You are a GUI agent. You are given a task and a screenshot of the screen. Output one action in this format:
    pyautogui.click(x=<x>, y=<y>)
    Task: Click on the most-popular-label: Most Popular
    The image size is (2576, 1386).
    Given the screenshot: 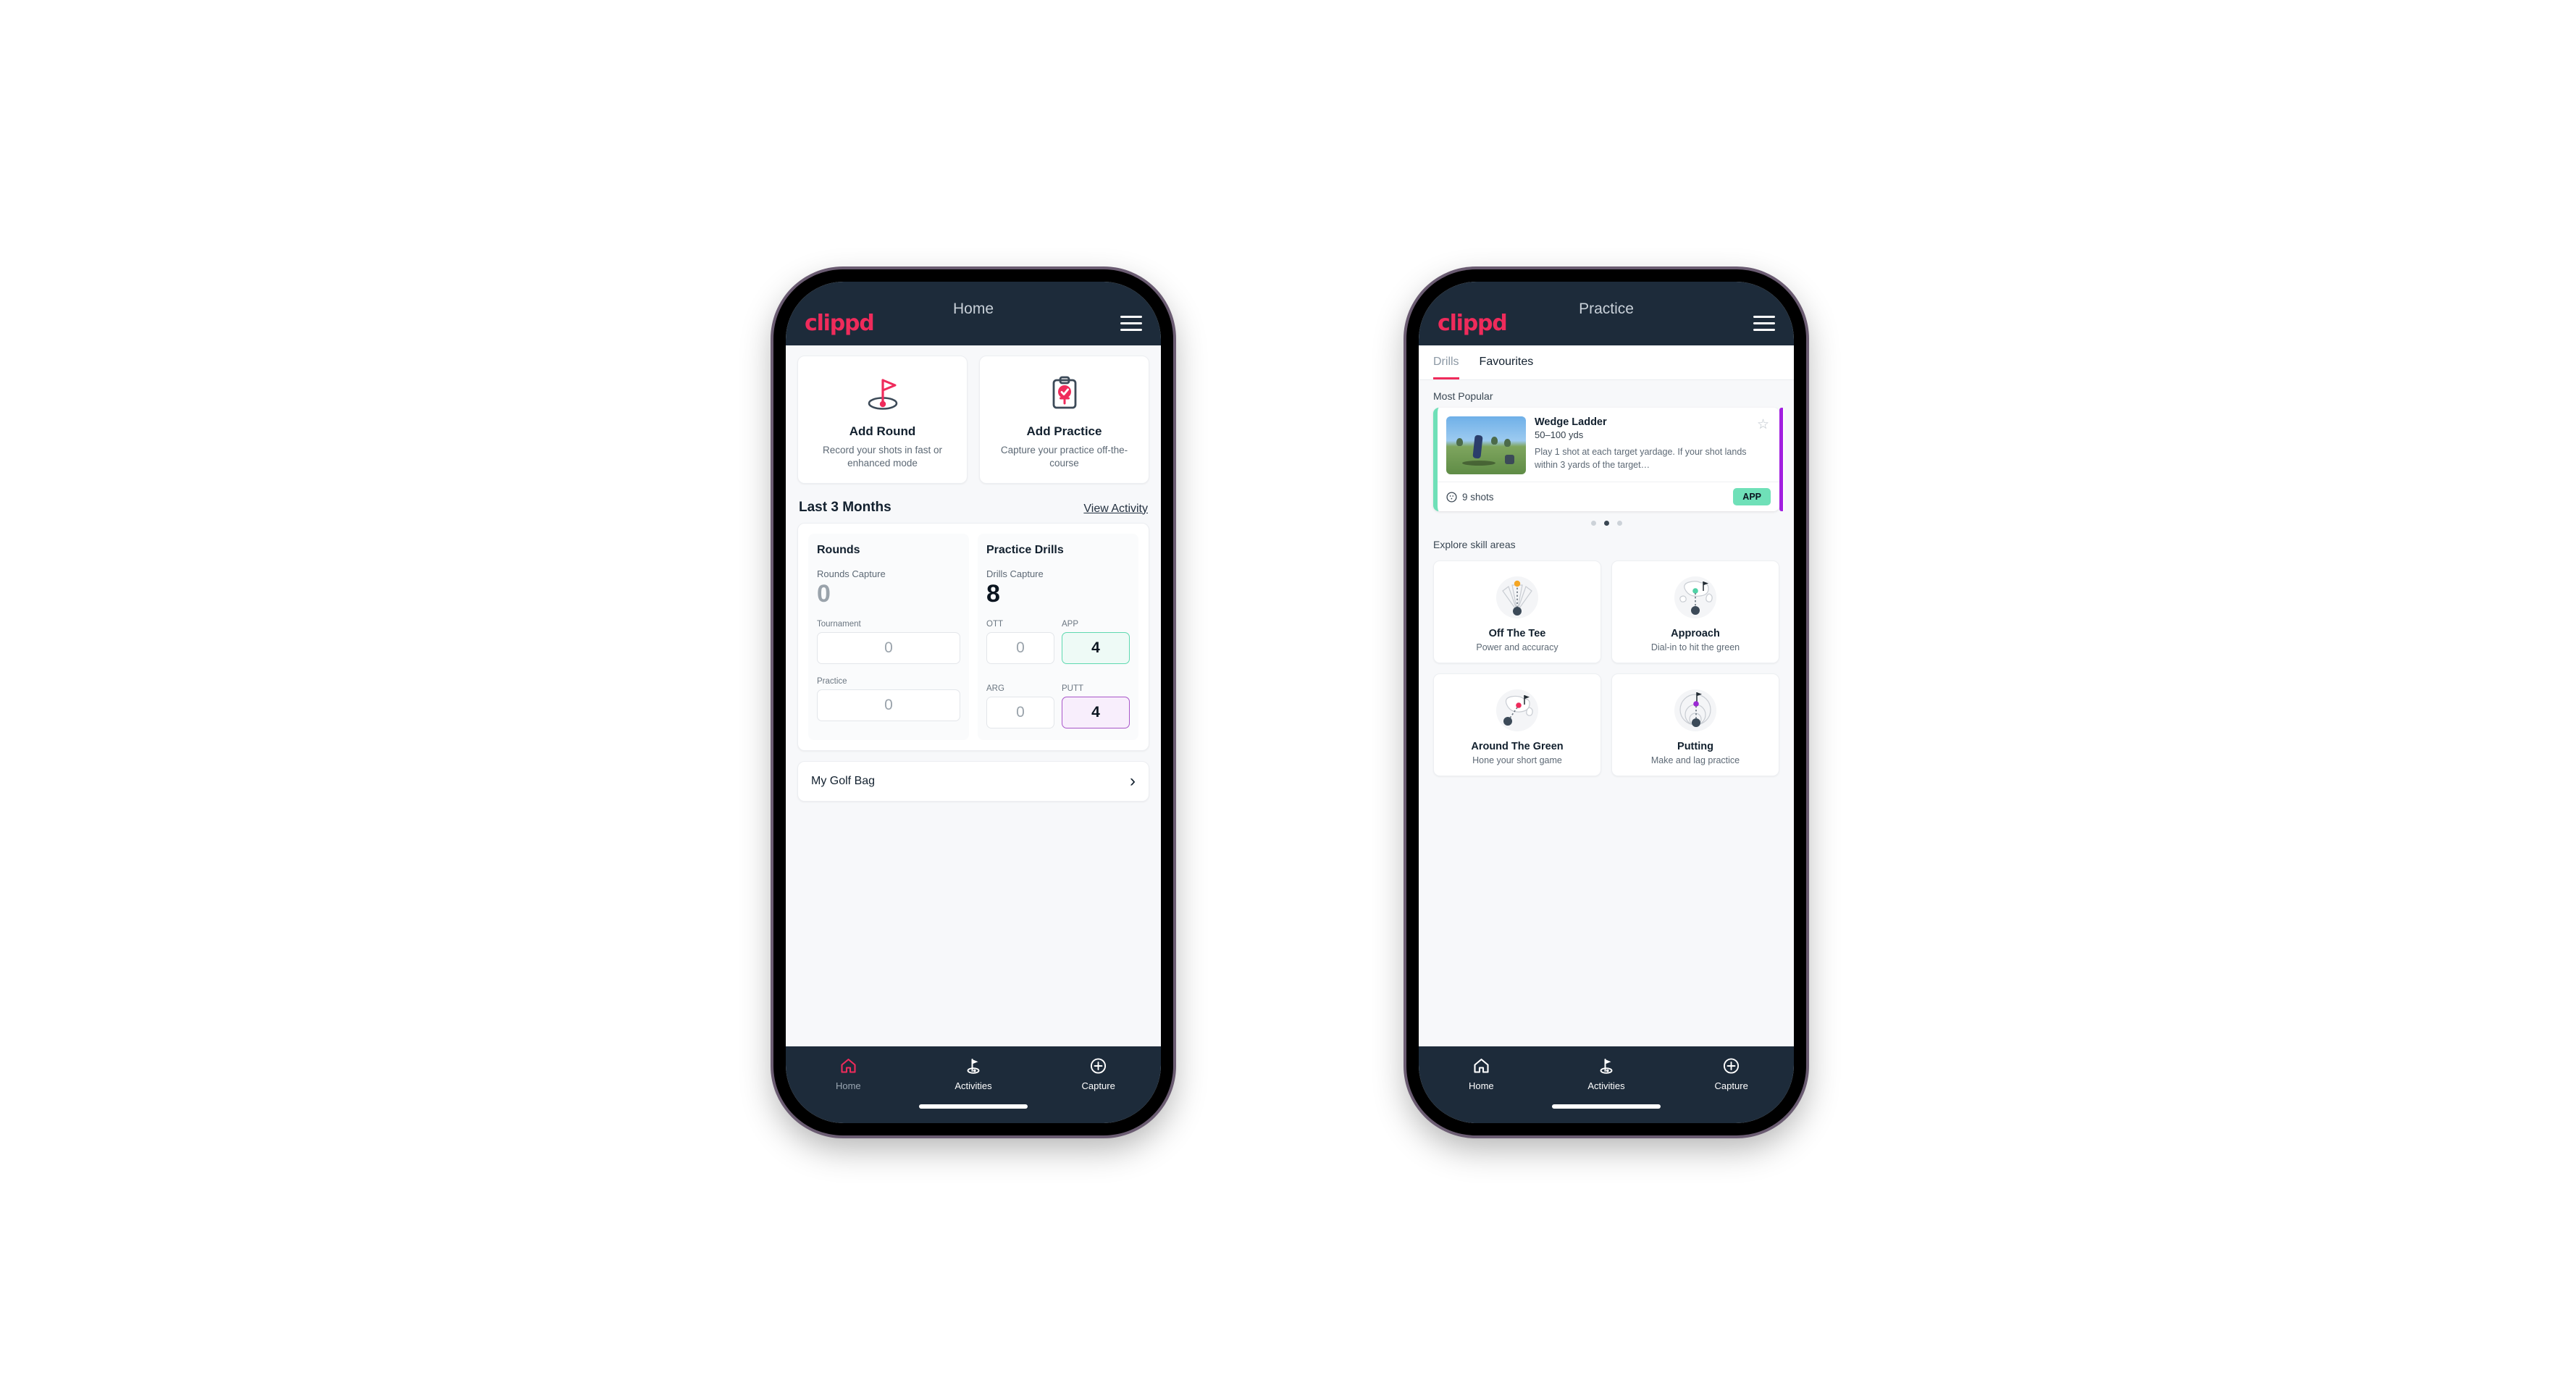 What is the action you would take?
    pyautogui.click(x=1463, y=396)
    